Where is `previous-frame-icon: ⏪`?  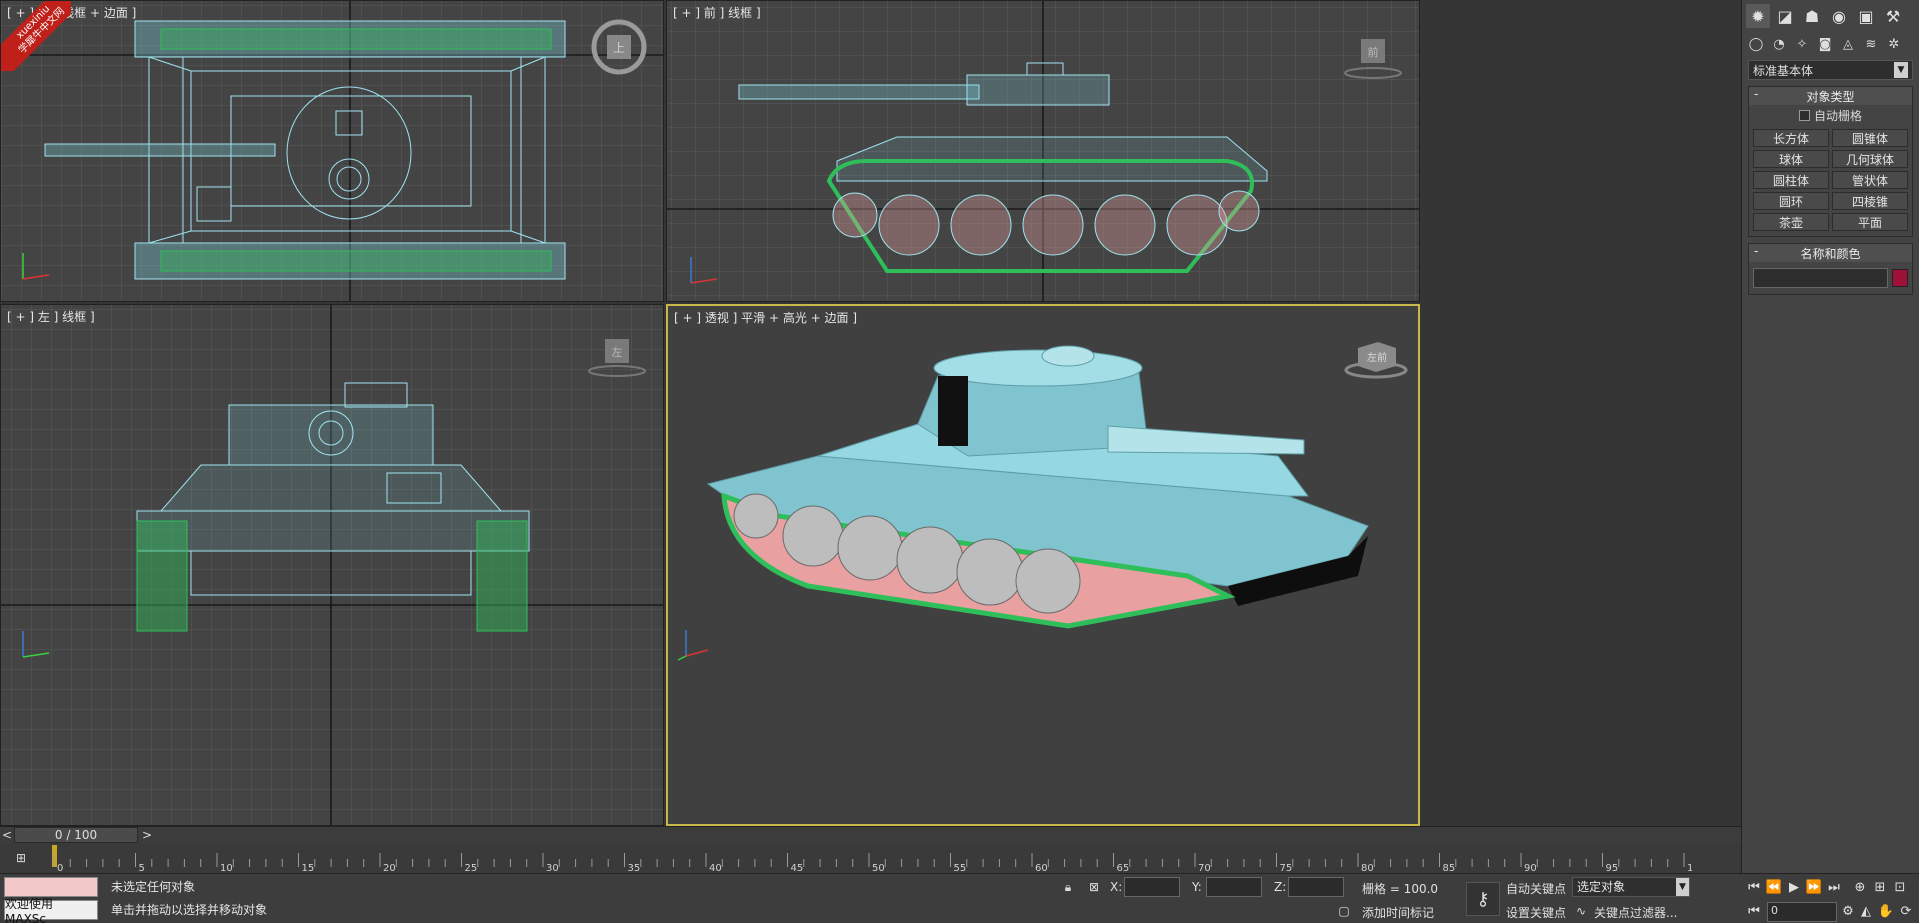
previous-frame-icon: ⏪ is located at coordinates (1774, 887).